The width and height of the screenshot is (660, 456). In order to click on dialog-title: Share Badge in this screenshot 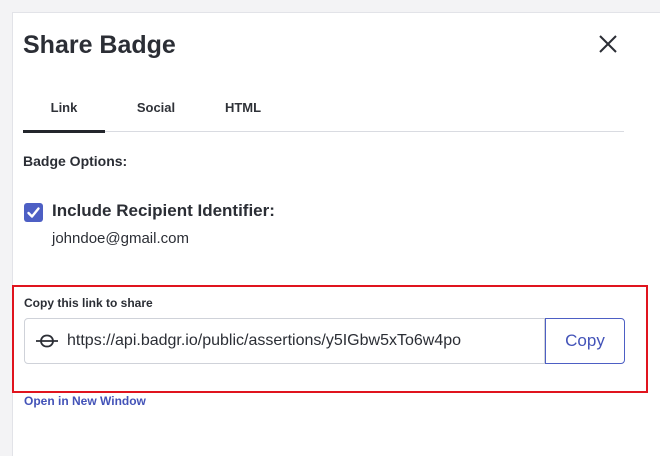, I will do `click(99, 45)`.